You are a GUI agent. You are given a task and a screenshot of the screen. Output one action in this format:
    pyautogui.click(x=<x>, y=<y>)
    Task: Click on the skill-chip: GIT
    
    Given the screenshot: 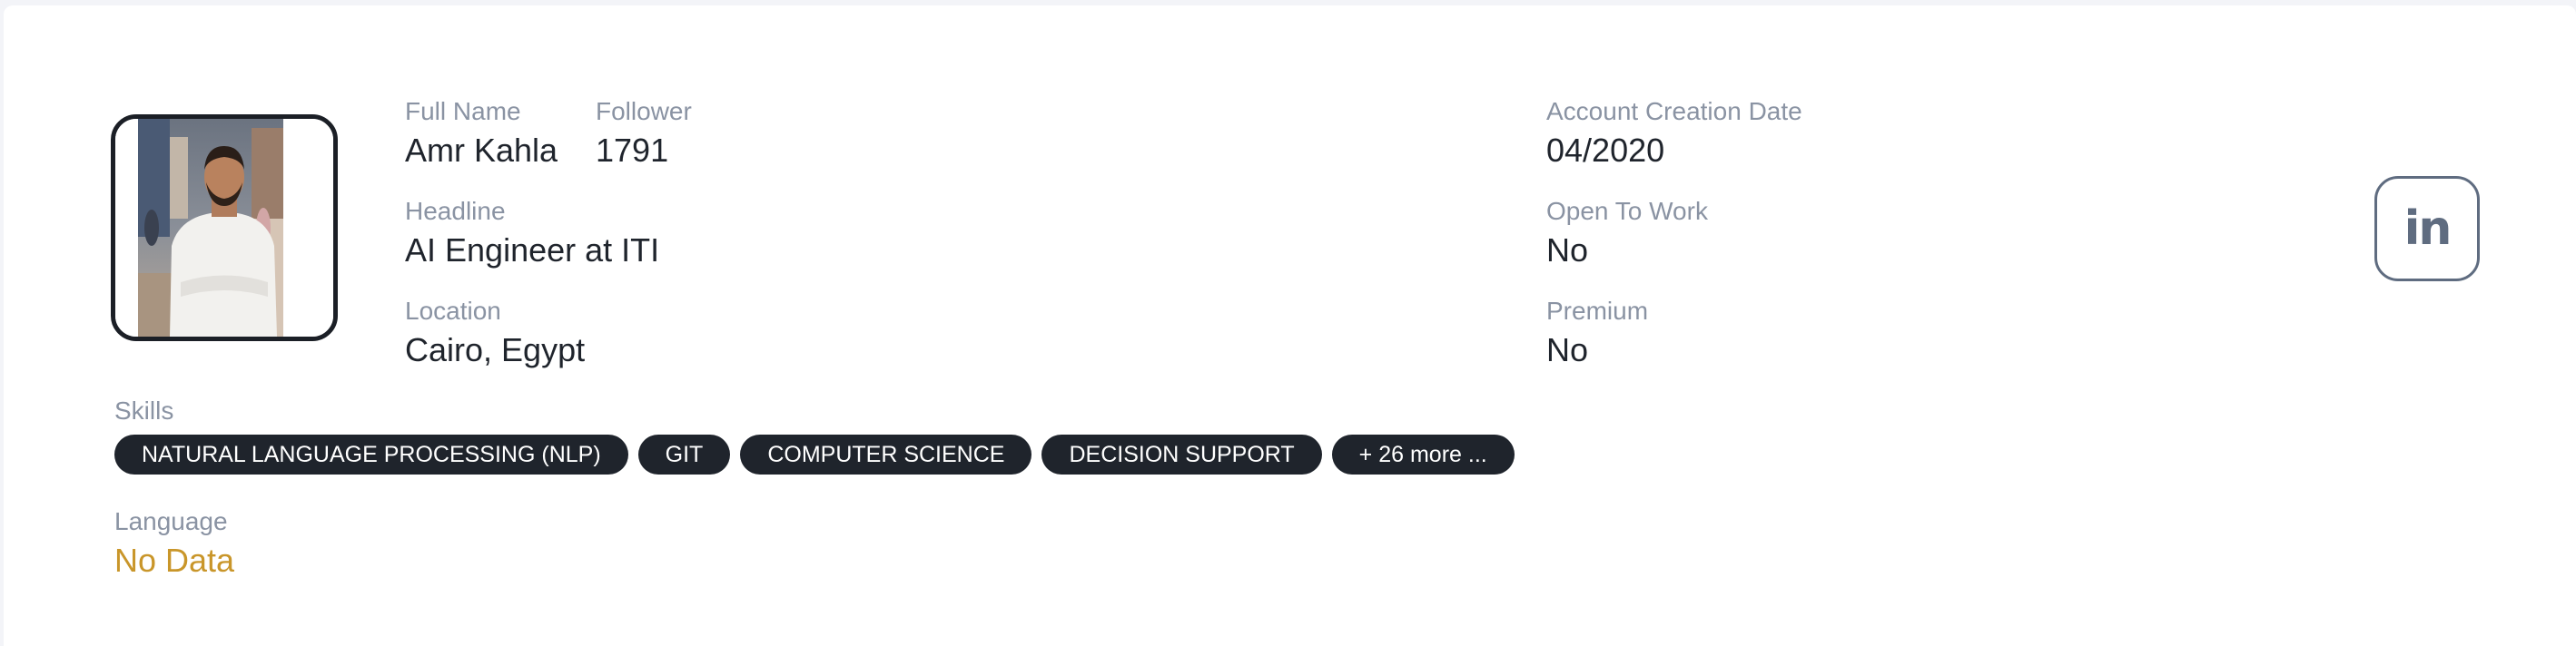 What is the action you would take?
    pyautogui.click(x=684, y=455)
    